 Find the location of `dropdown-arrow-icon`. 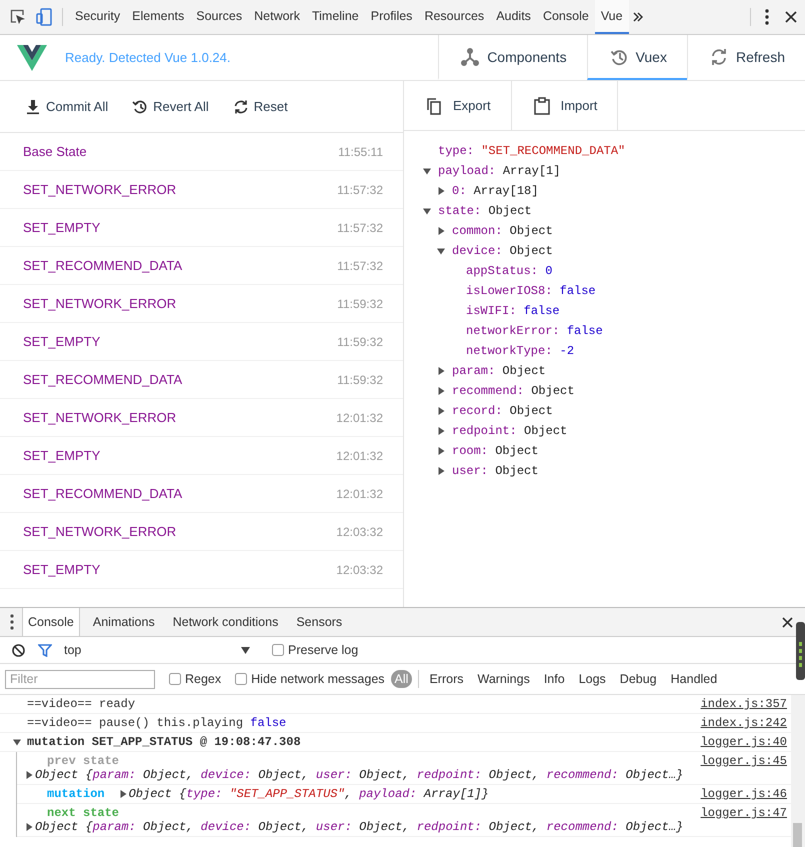

dropdown-arrow-icon is located at coordinates (245, 650).